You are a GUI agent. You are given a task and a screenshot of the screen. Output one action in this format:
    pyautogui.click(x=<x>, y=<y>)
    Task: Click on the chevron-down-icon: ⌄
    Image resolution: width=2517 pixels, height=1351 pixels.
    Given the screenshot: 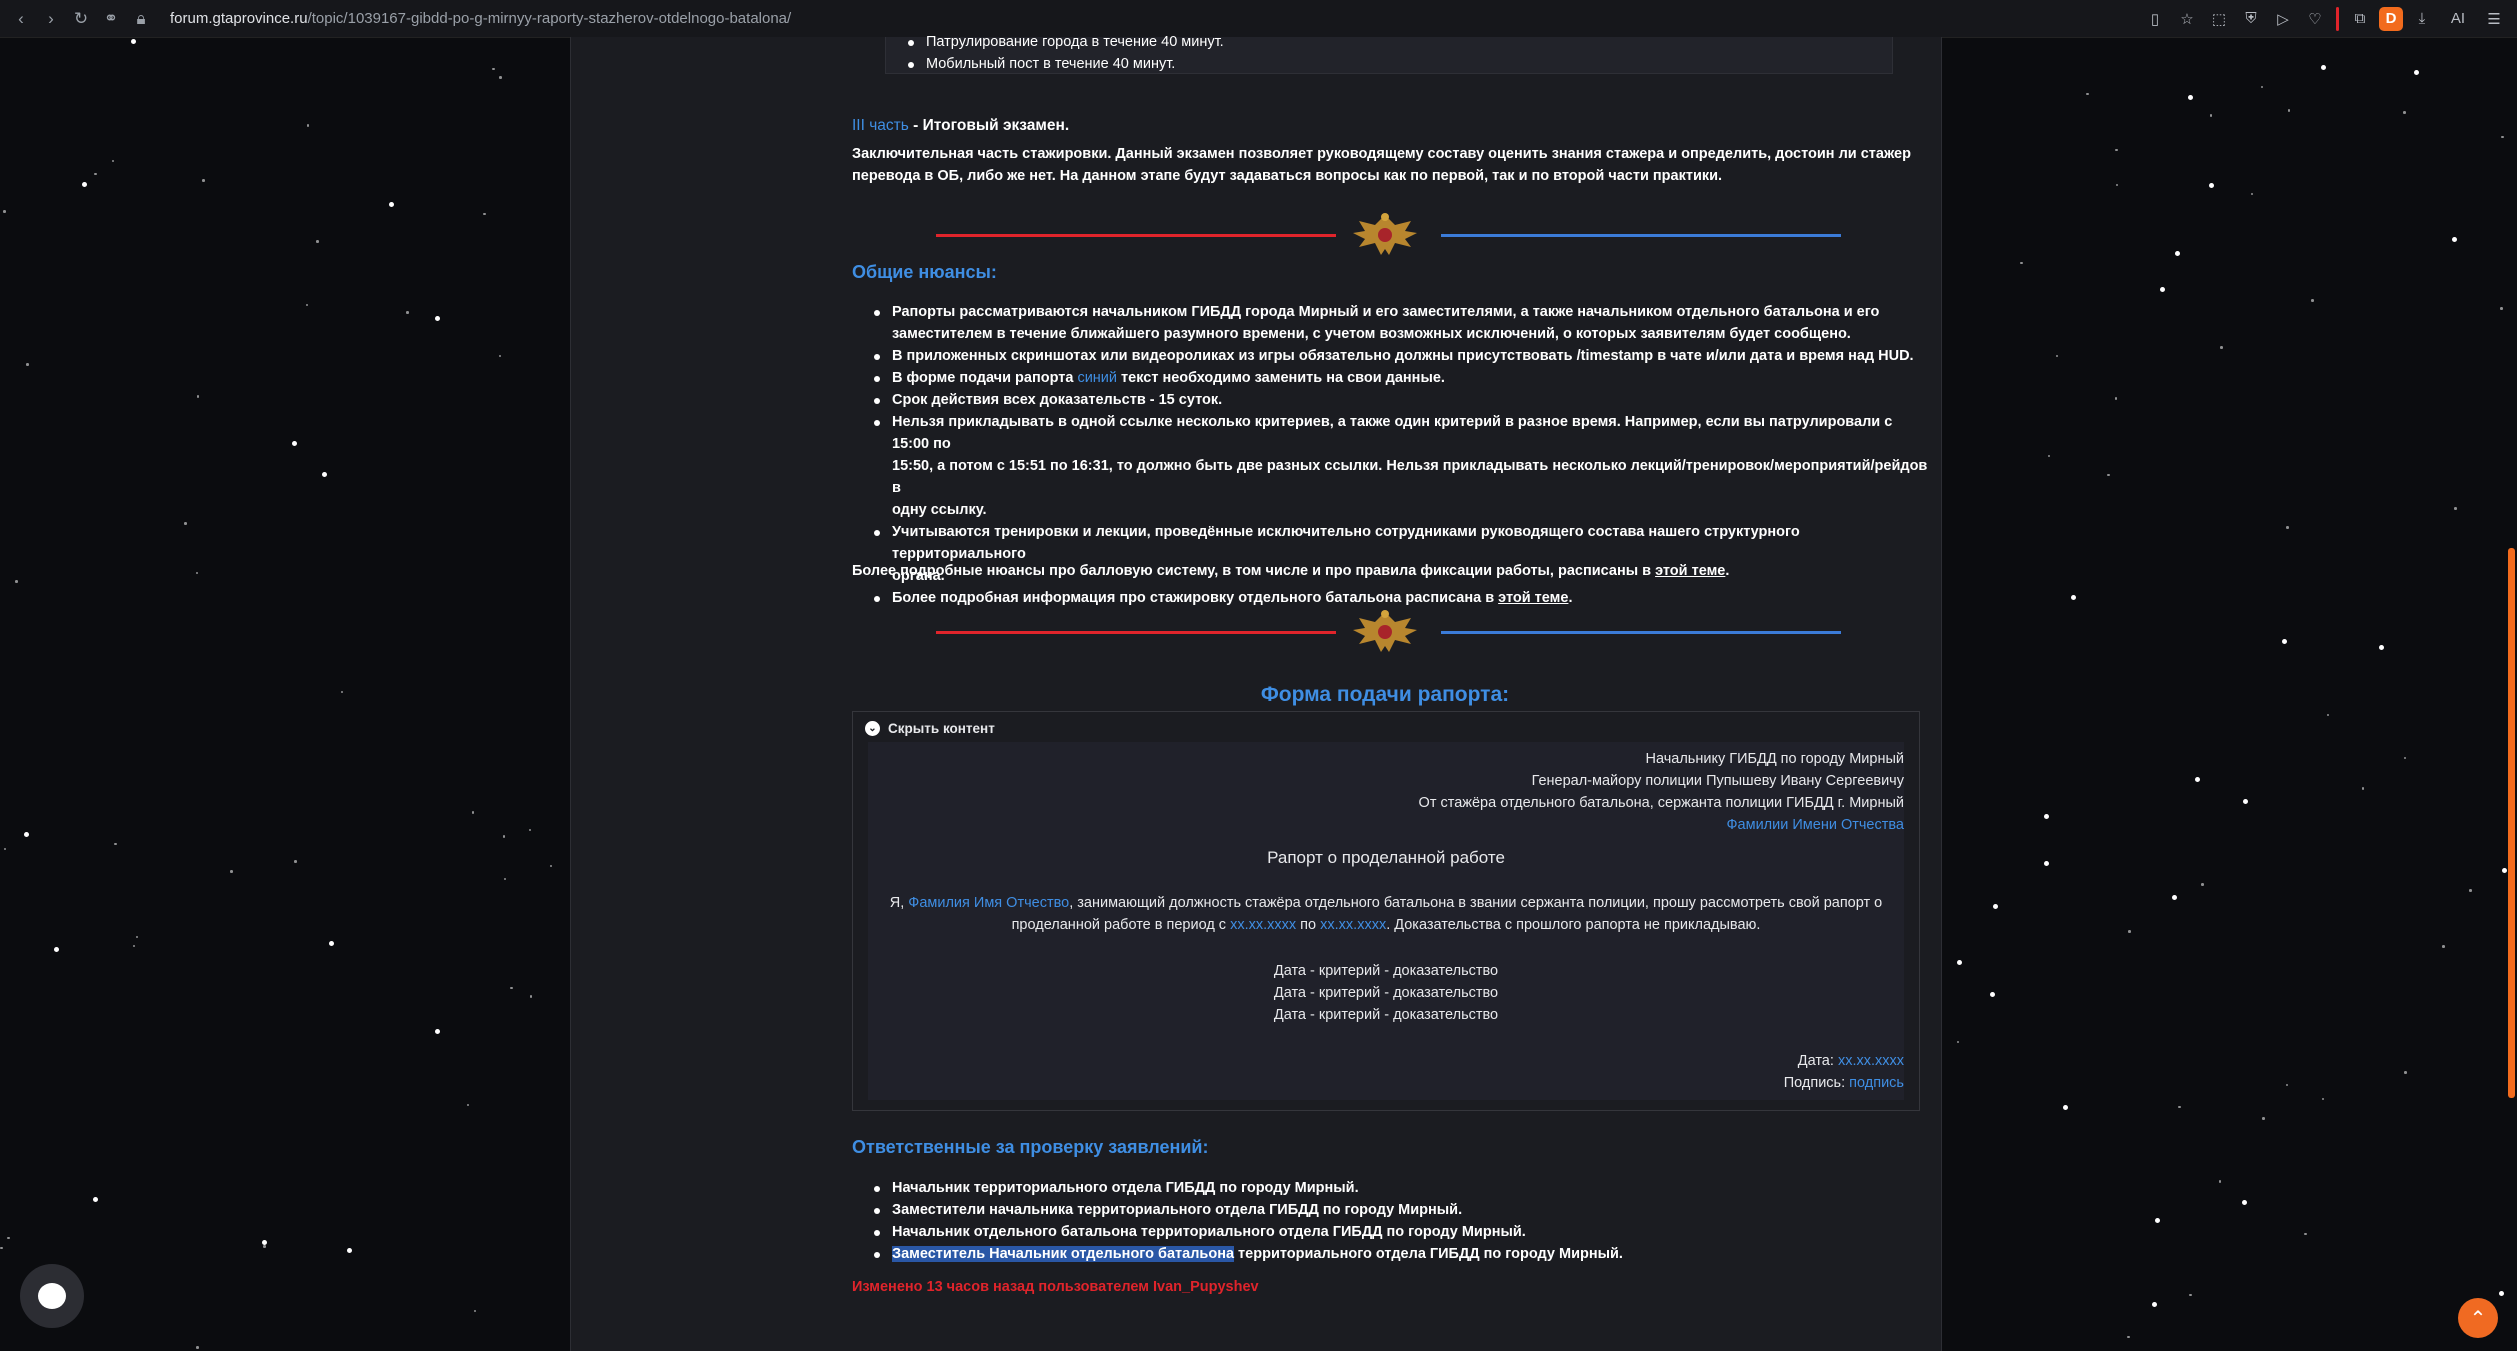 What is the action you would take?
    pyautogui.click(x=872, y=728)
    